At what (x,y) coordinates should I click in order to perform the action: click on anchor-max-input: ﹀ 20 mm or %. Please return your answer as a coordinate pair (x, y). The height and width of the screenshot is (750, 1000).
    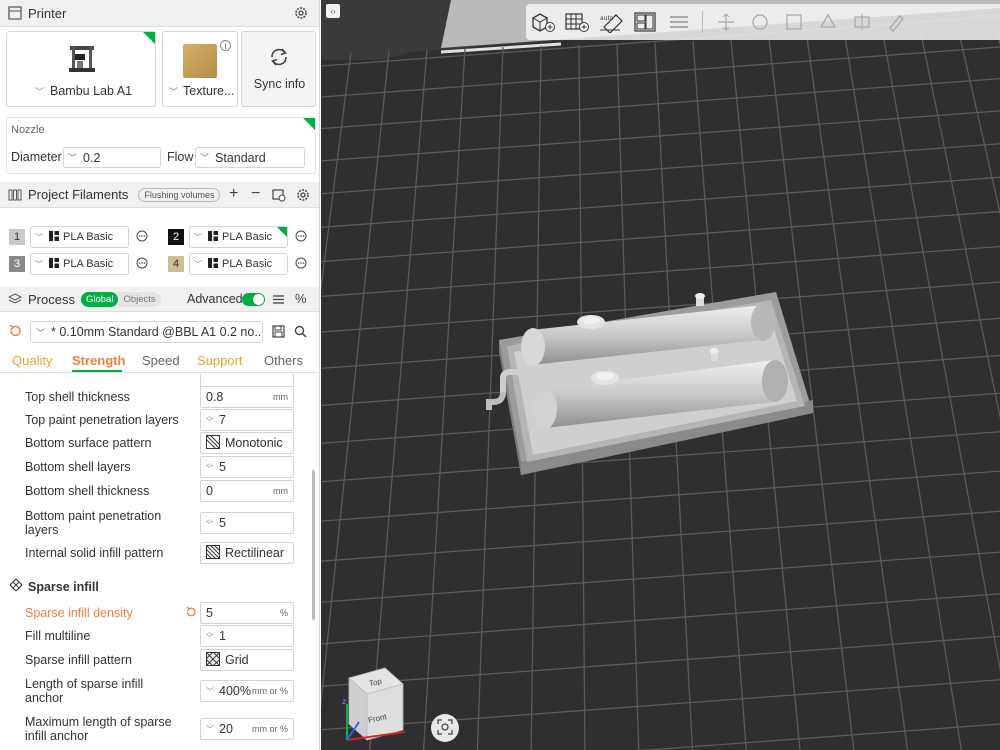
    Looking at the image, I should click on (247, 729).